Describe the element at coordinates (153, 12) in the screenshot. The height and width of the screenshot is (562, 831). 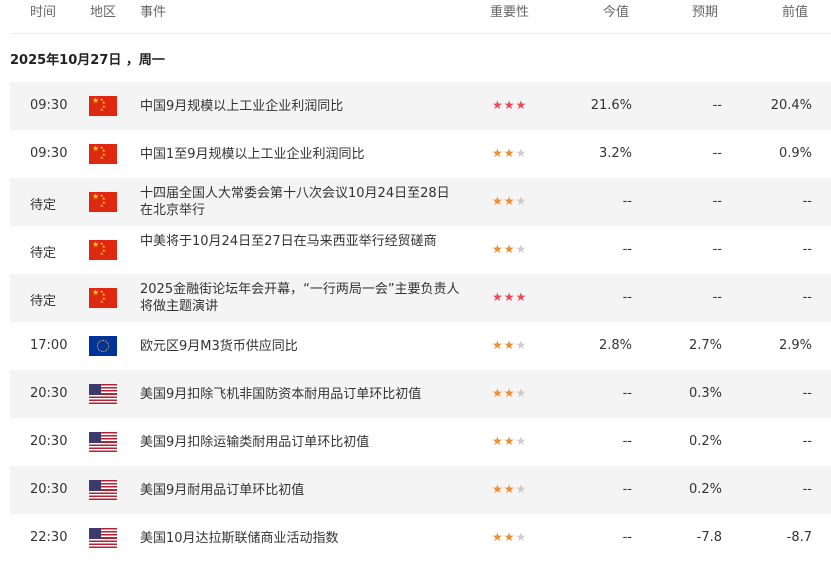
I see `header-event: 事件` at that location.